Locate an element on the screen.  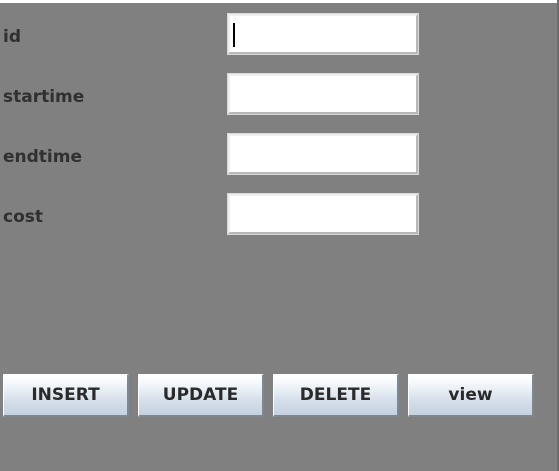
endtime-field is located at coordinates (323, 154).